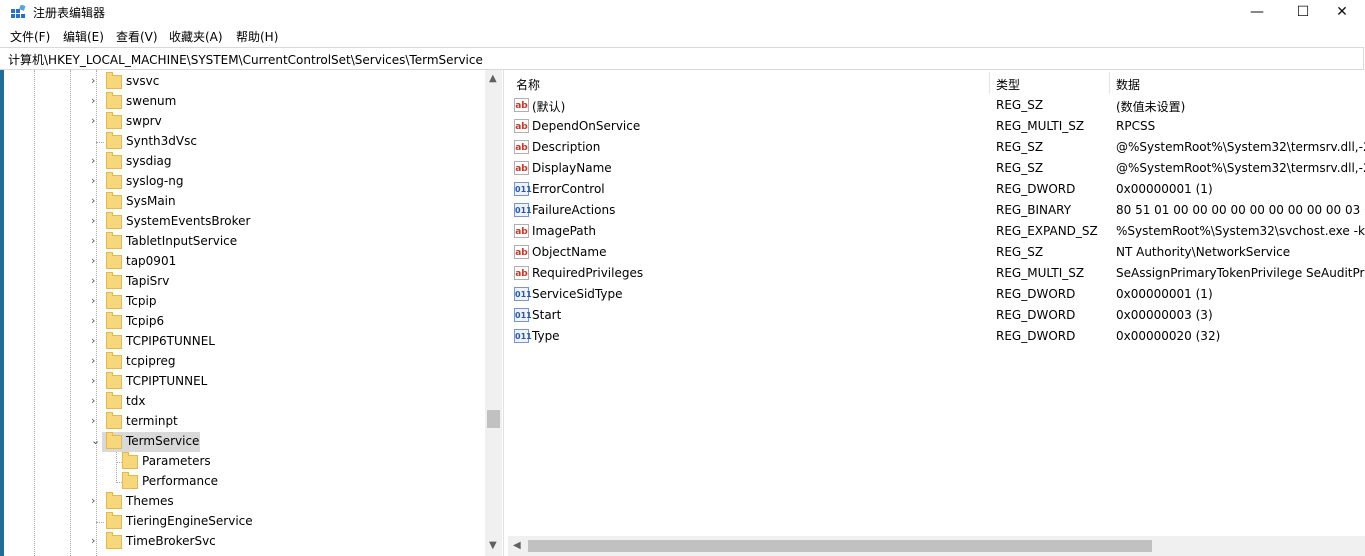 This screenshot has height=556, width=1365. What do you see at coordinates (242, 382) in the screenshot?
I see `tree-item: › TCPIPTUNNEL` at bounding box center [242, 382].